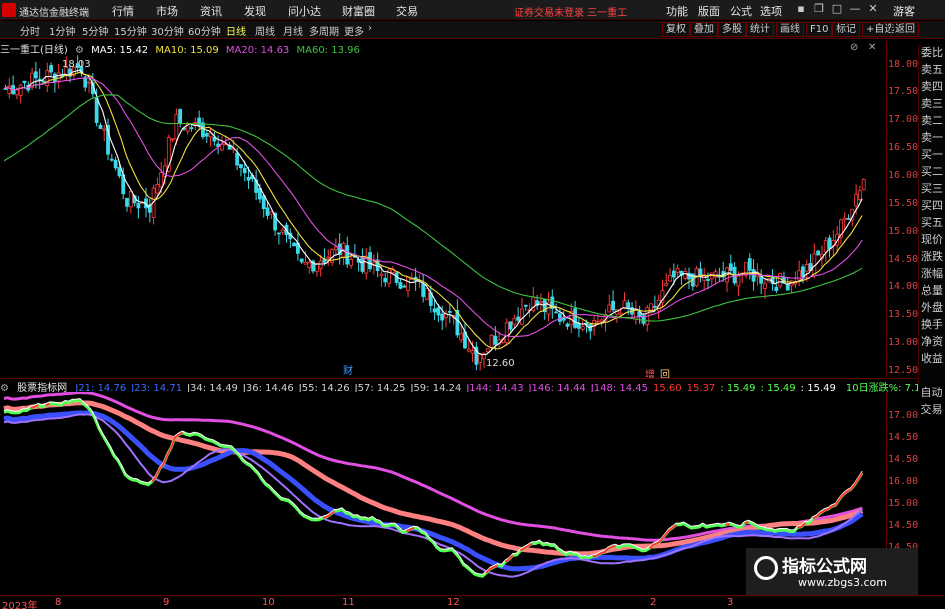 The image size is (945, 609). I want to click on price-tick-3: 16.50, so click(903, 148).